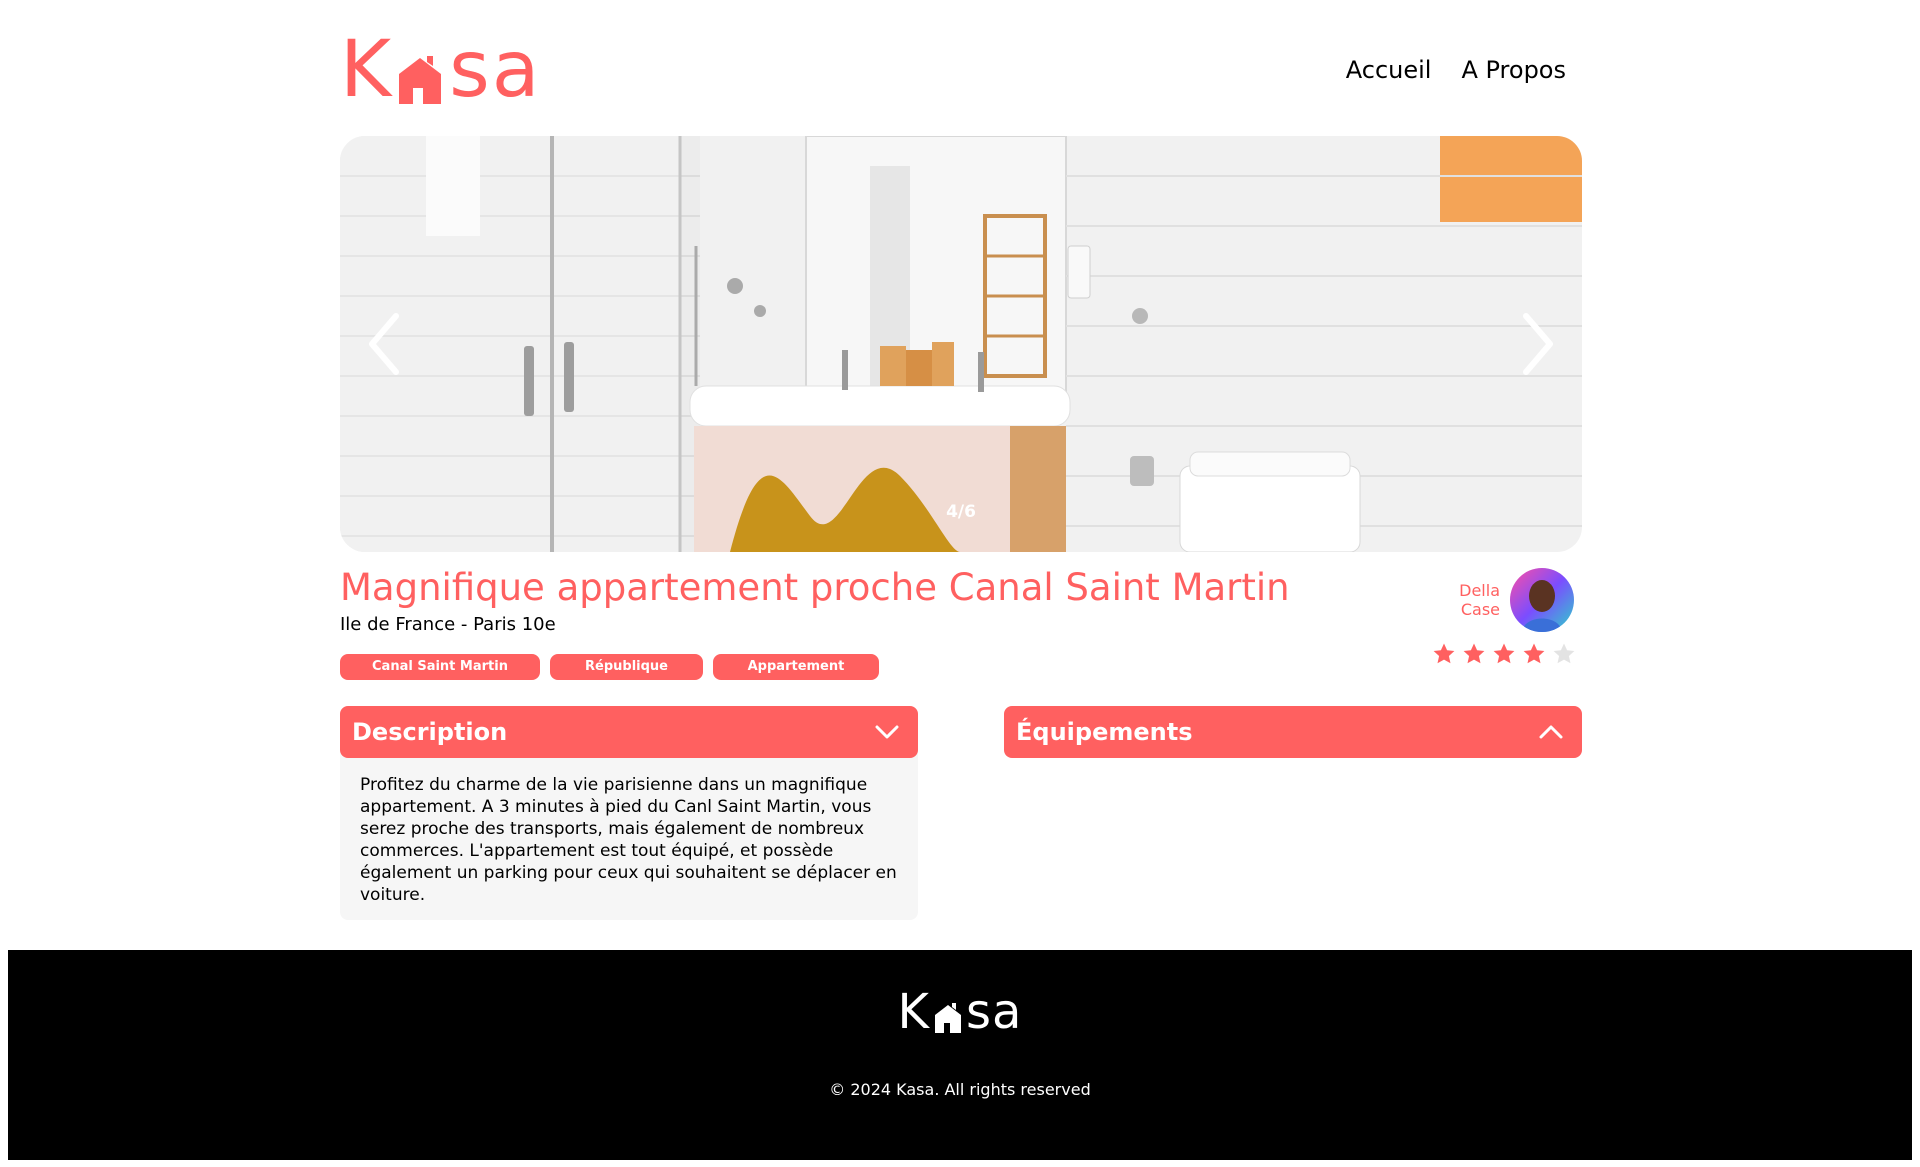 The width and height of the screenshot is (1920, 1167). Describe the element at coordinates (887, 732) in the screenshot. I see `chevron-down-icon` at that location.